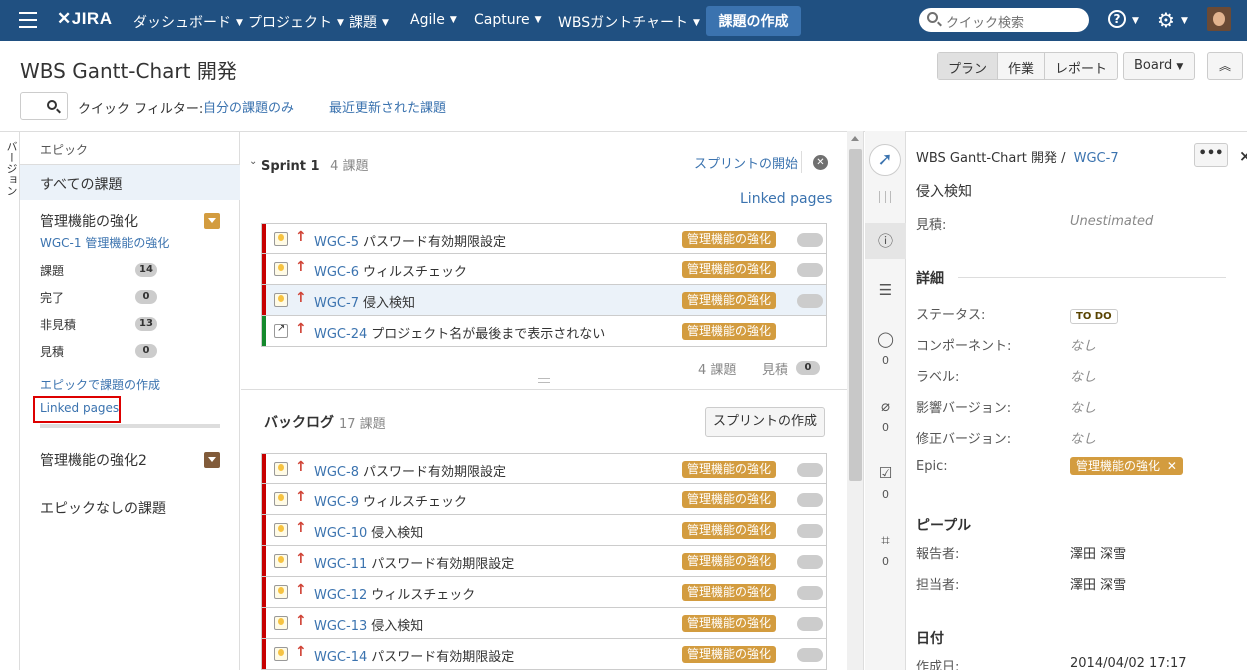  I want to click on reporter-value: 澤田 深雪, so click(1098, 552).